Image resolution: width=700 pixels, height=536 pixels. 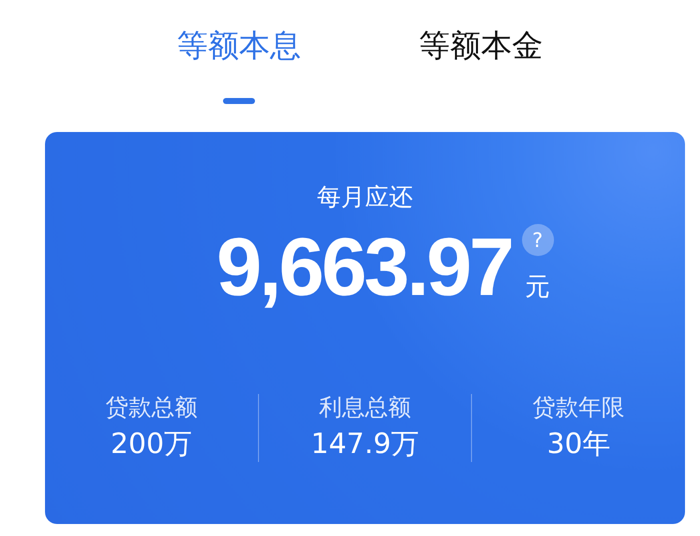 What do you see at coordinates (364, 268) in the screenshot?
I see `monthly-payment-amount: 9,663.97` at bounding box center [364, 268].